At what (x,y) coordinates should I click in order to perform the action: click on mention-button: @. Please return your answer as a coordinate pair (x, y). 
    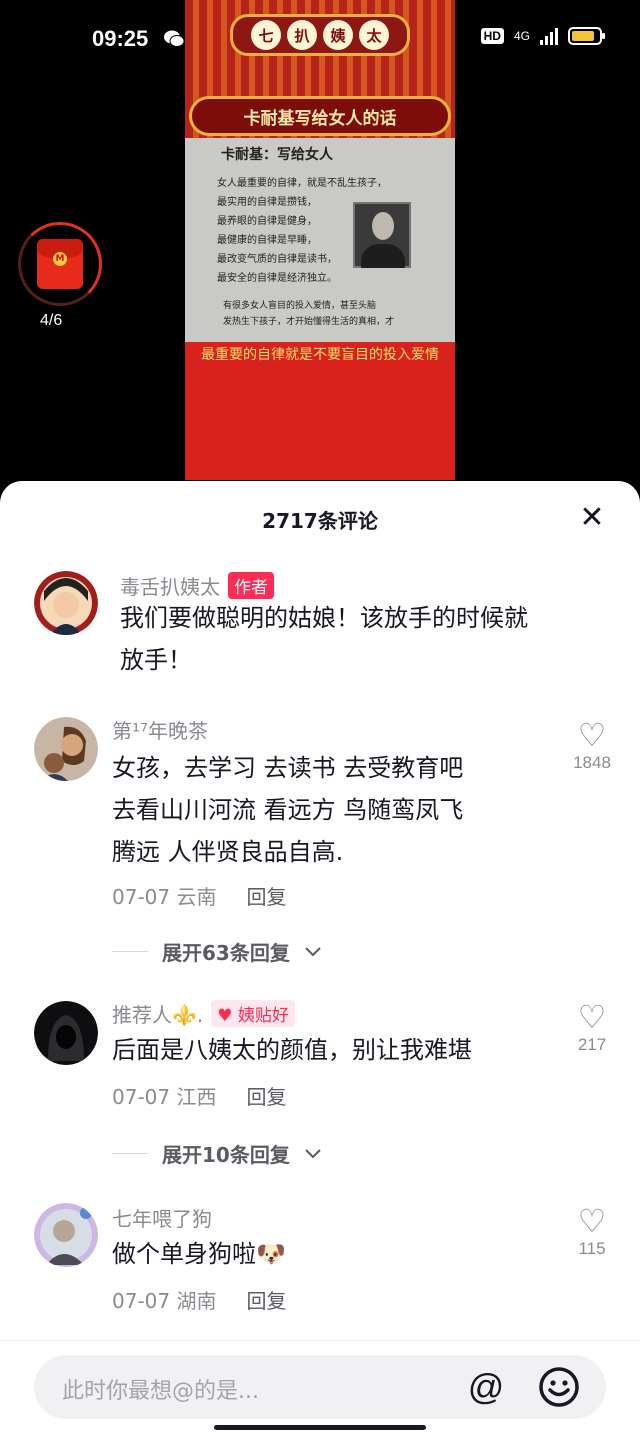
    Looking at the image, I should click on (486, 1387).